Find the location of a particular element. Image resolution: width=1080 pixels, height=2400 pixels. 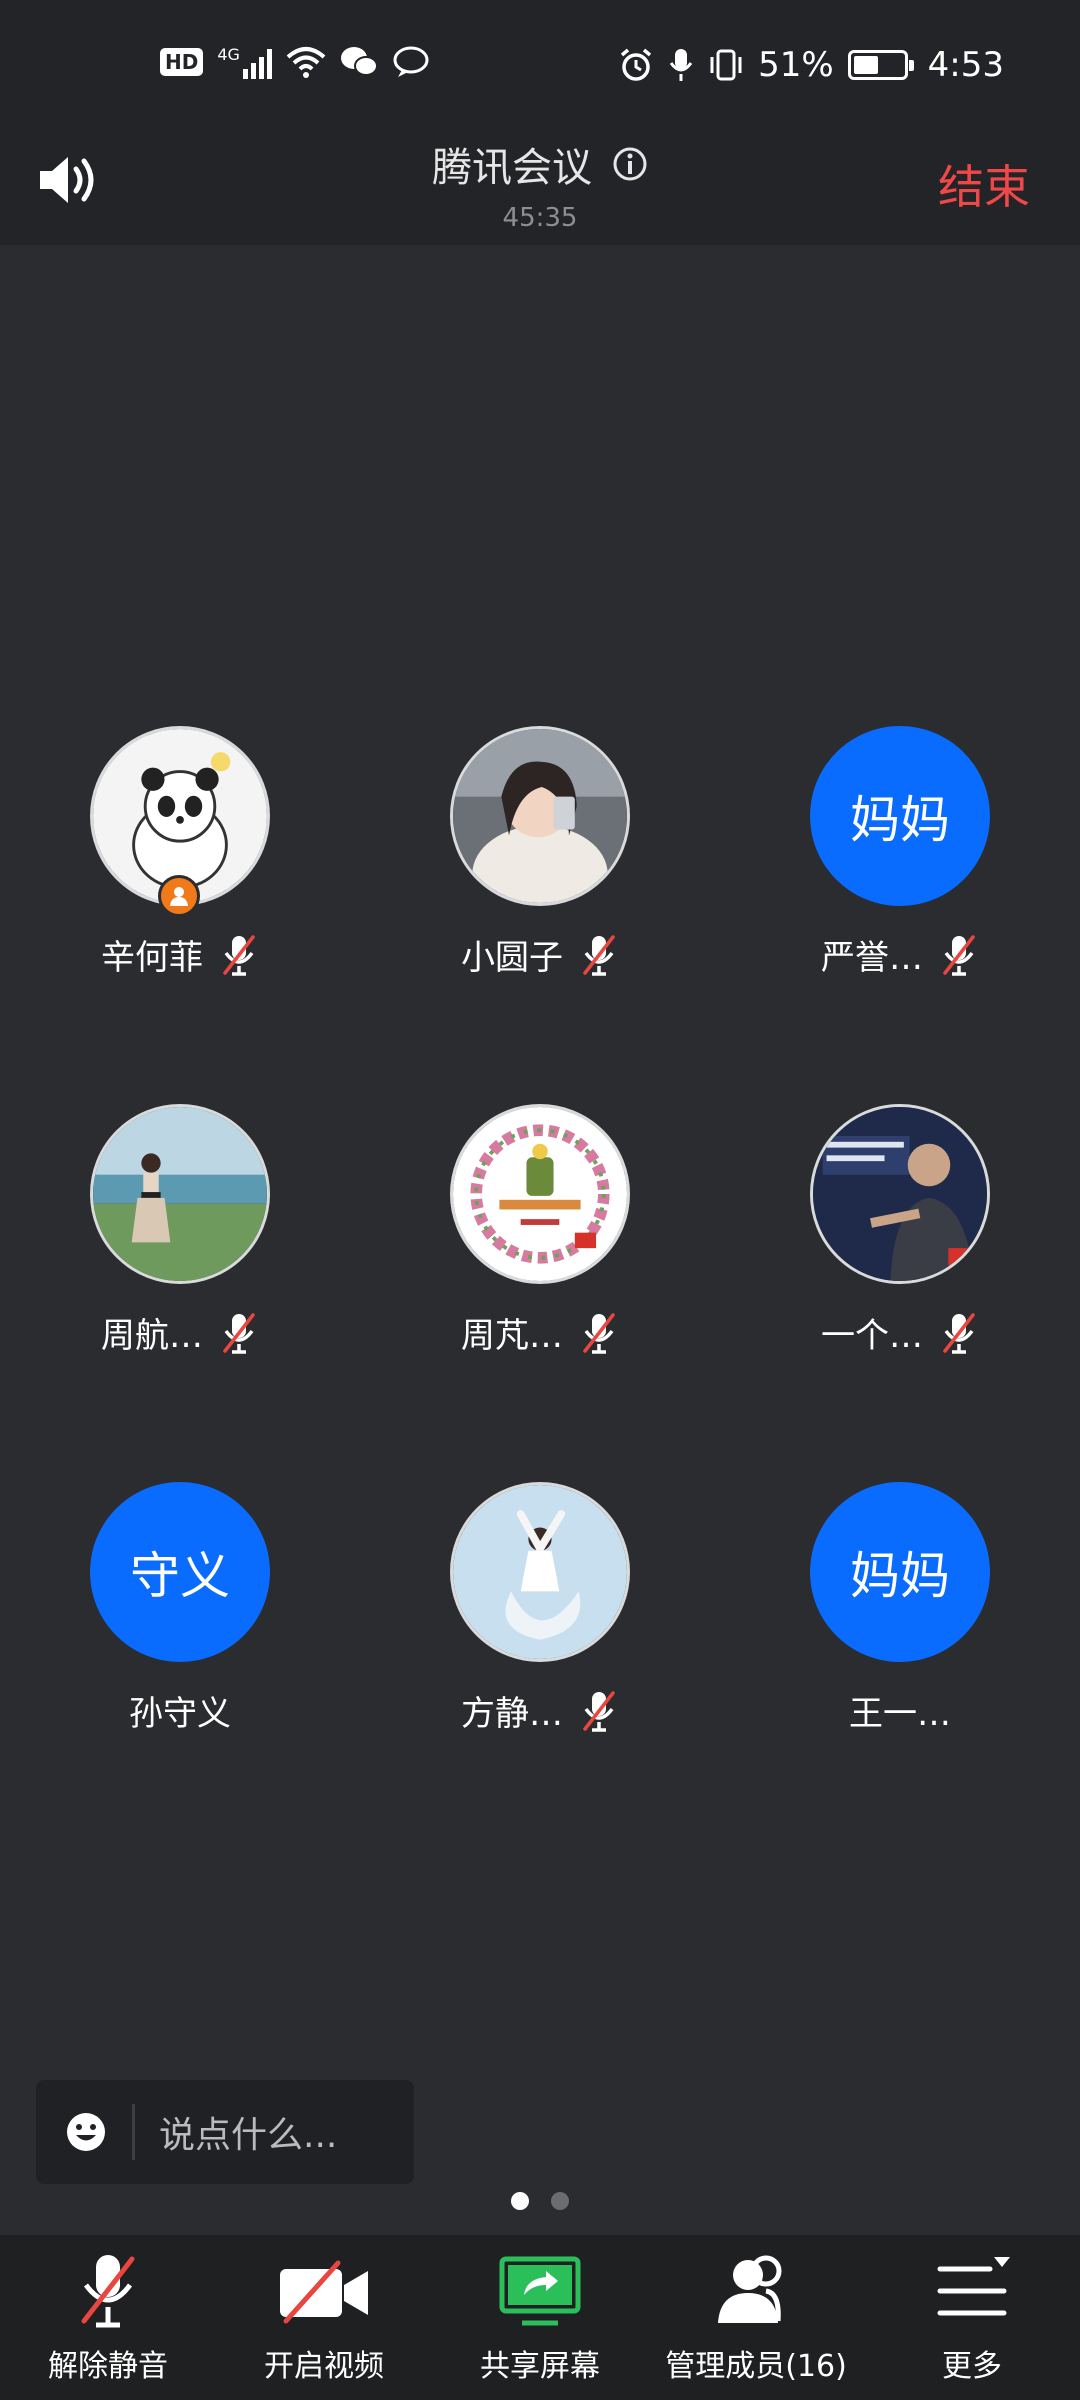

manage-members-button: 管理成员(16) is located at coordinates (756, 2317).